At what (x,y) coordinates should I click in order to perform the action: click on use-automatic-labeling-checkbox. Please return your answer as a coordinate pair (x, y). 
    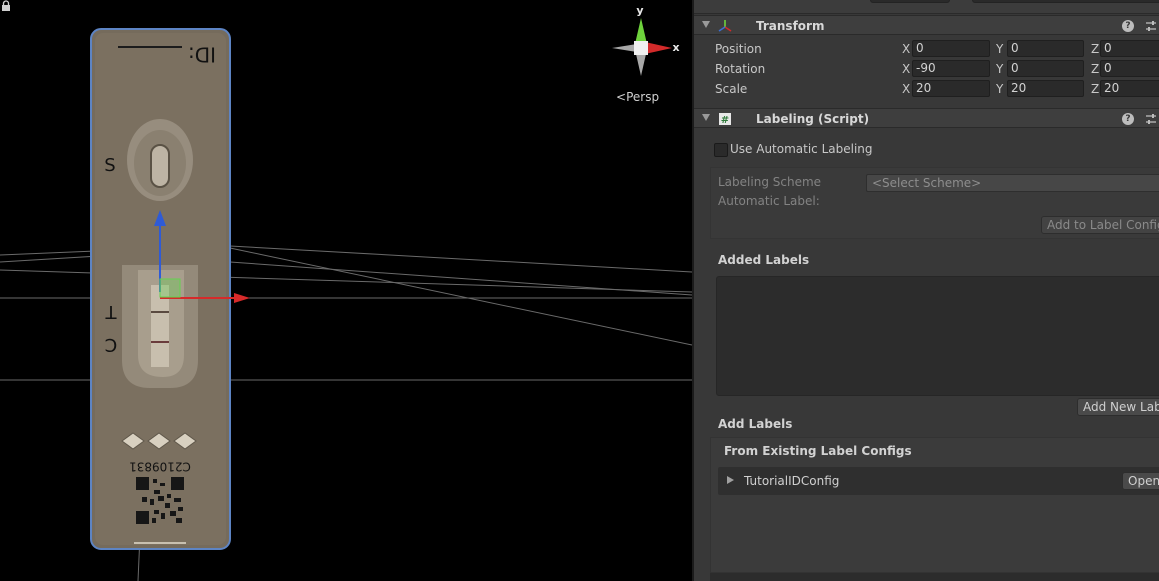
    Looking at the image, I should click on (721, 150).